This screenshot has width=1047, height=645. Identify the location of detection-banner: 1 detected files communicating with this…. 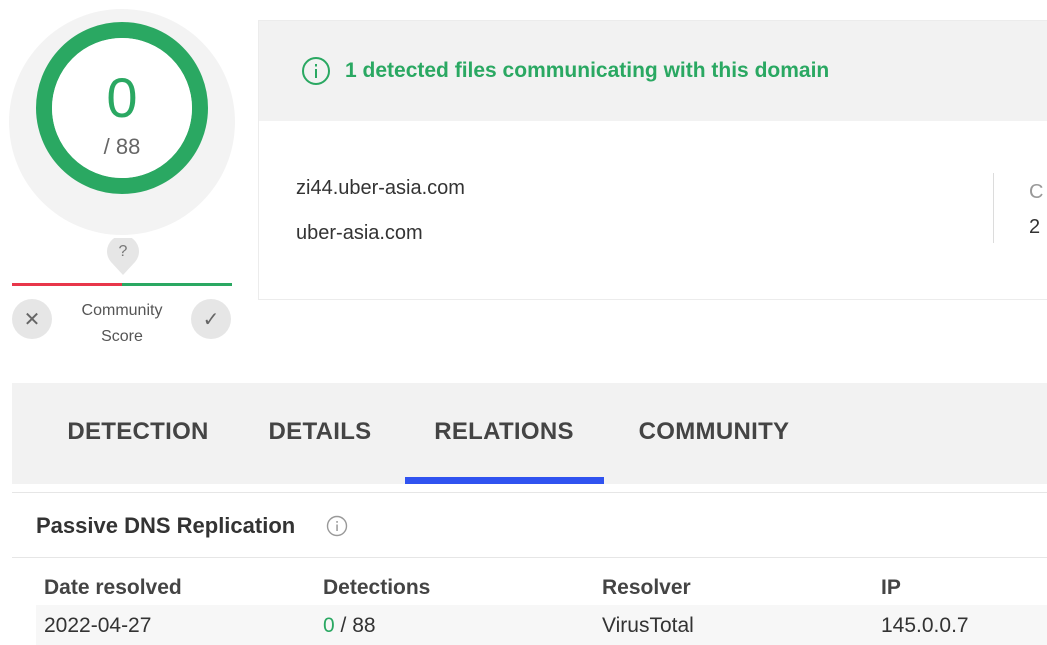
(653, 71).